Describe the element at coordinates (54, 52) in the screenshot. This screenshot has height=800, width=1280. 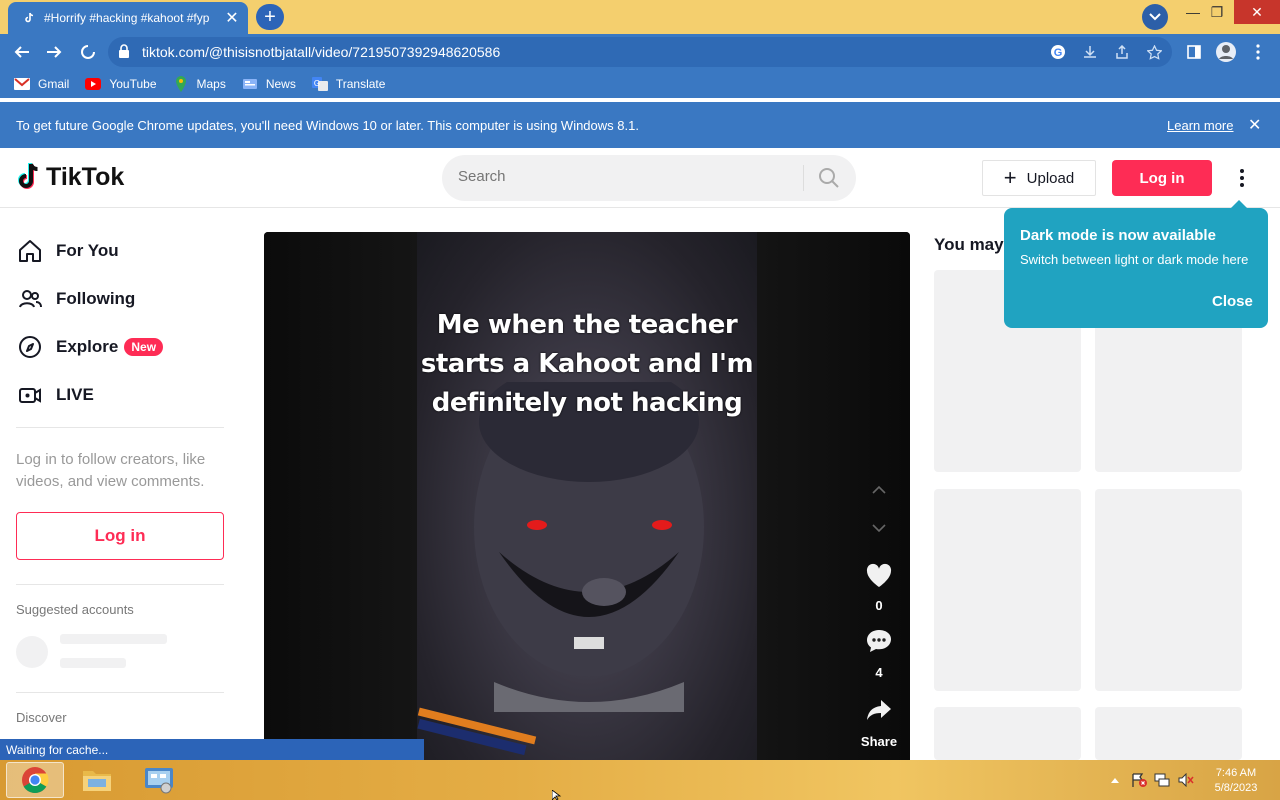
I see `forward-button` at that location.